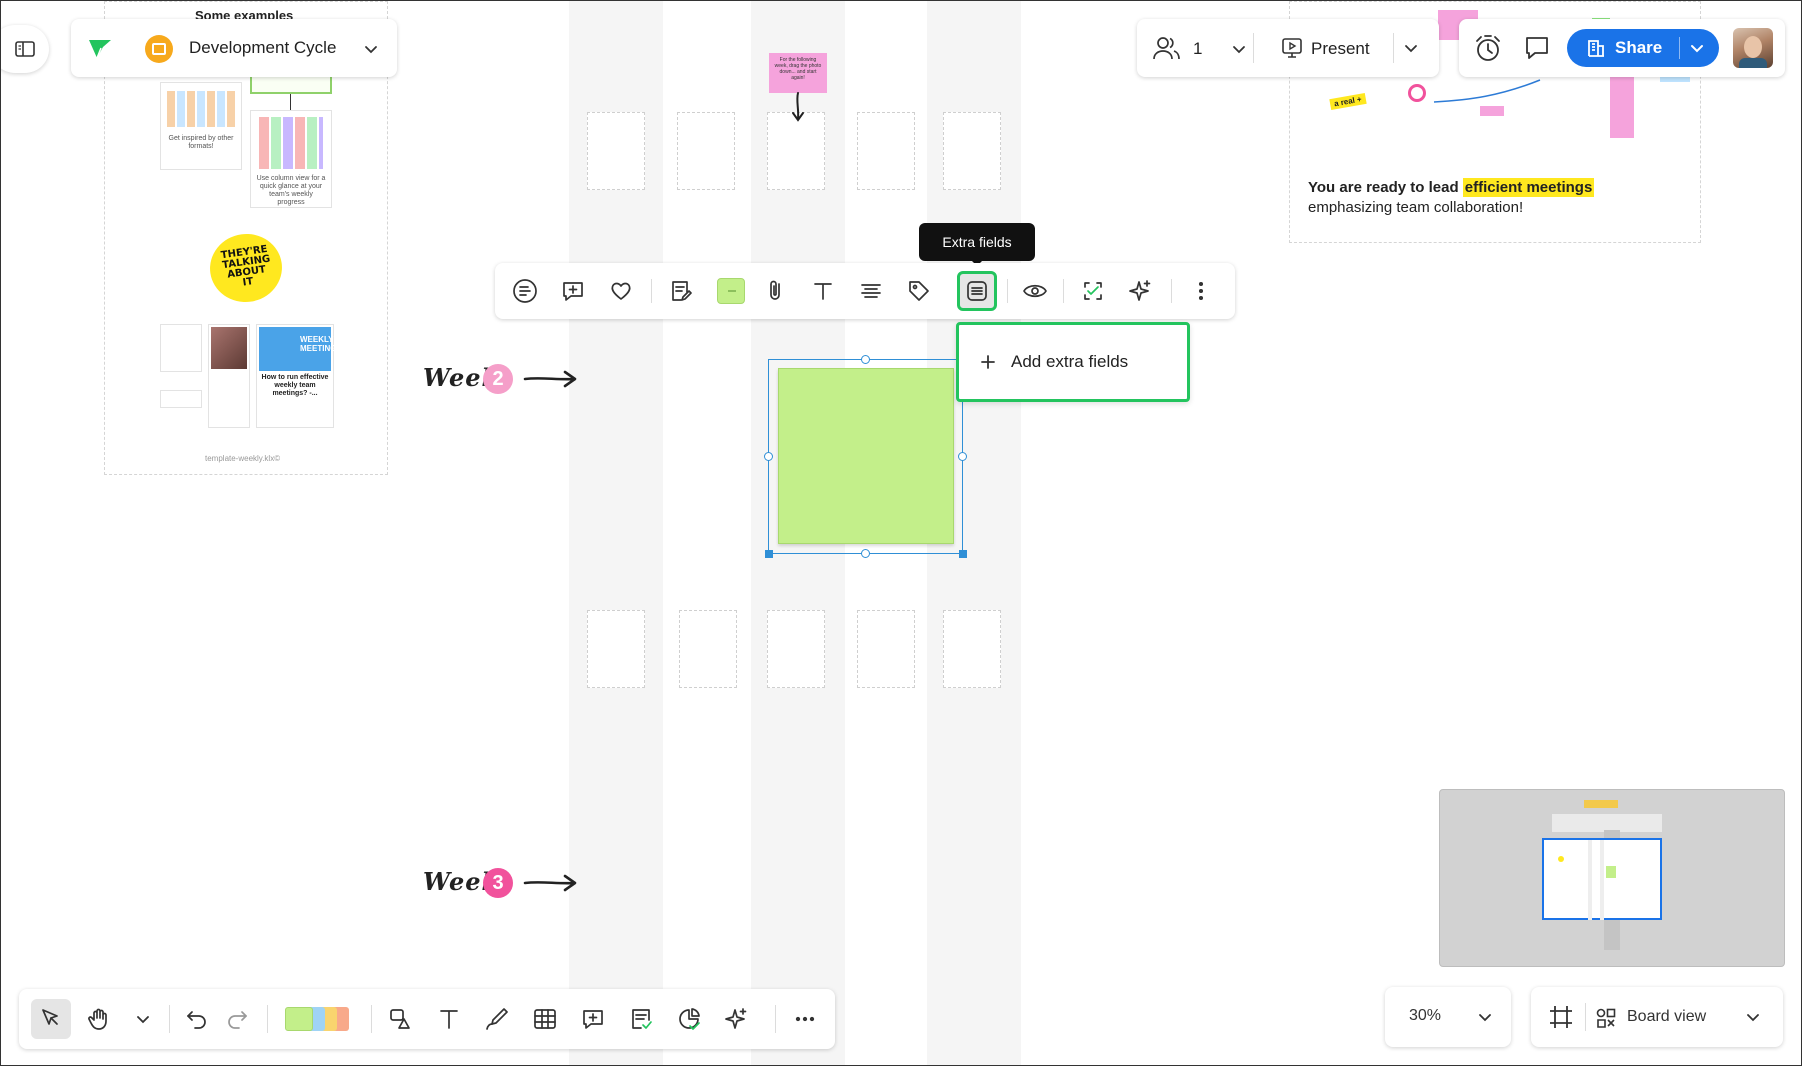 This screenshot has height=1066, width=1802. Describe the element at coordinates (593, 1019) in the screenshot. I see `comment-tool-icon` at that location.